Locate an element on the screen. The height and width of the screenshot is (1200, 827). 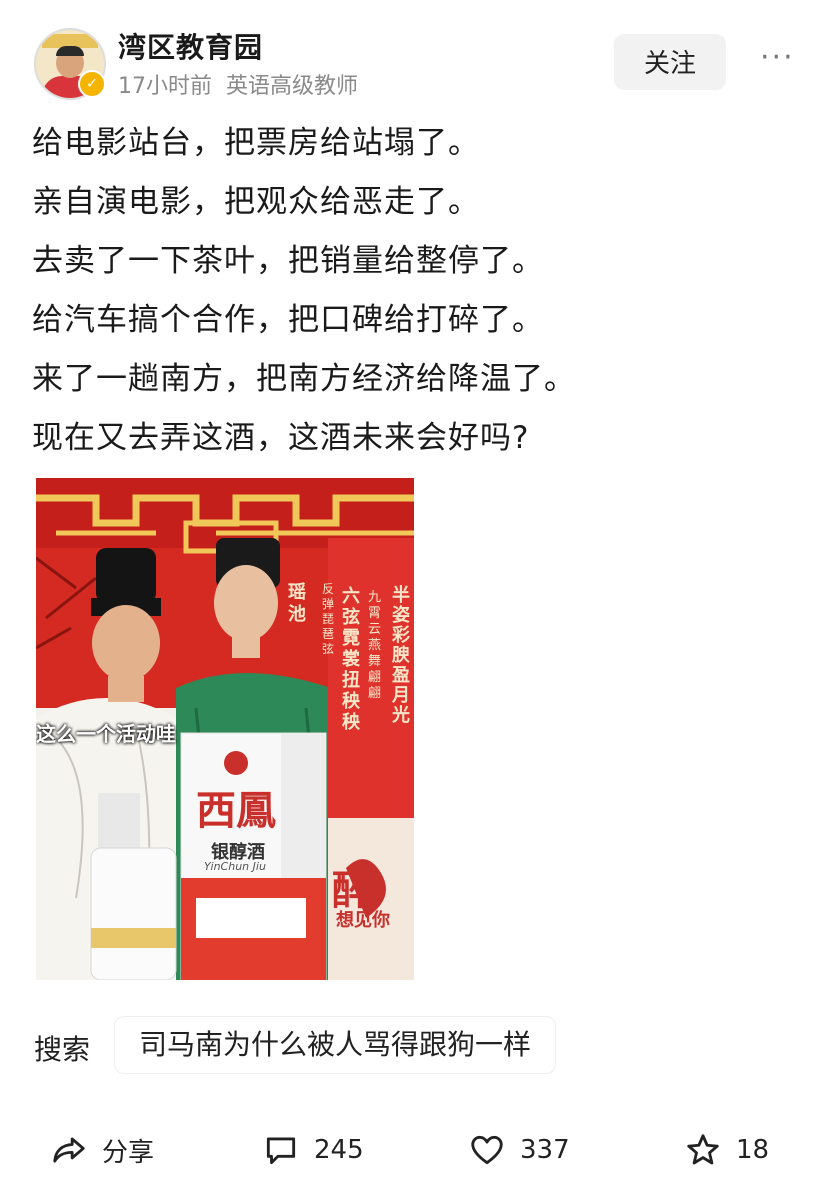
more-icon: ··· is located at coordinates (777, 57).